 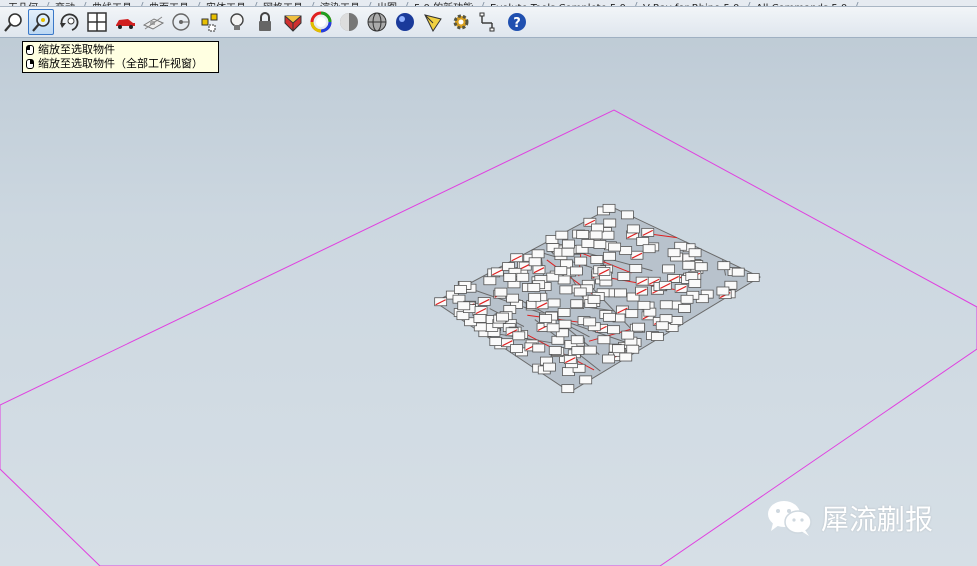 I want to click on gear-icon, so click(x=461, y=22).